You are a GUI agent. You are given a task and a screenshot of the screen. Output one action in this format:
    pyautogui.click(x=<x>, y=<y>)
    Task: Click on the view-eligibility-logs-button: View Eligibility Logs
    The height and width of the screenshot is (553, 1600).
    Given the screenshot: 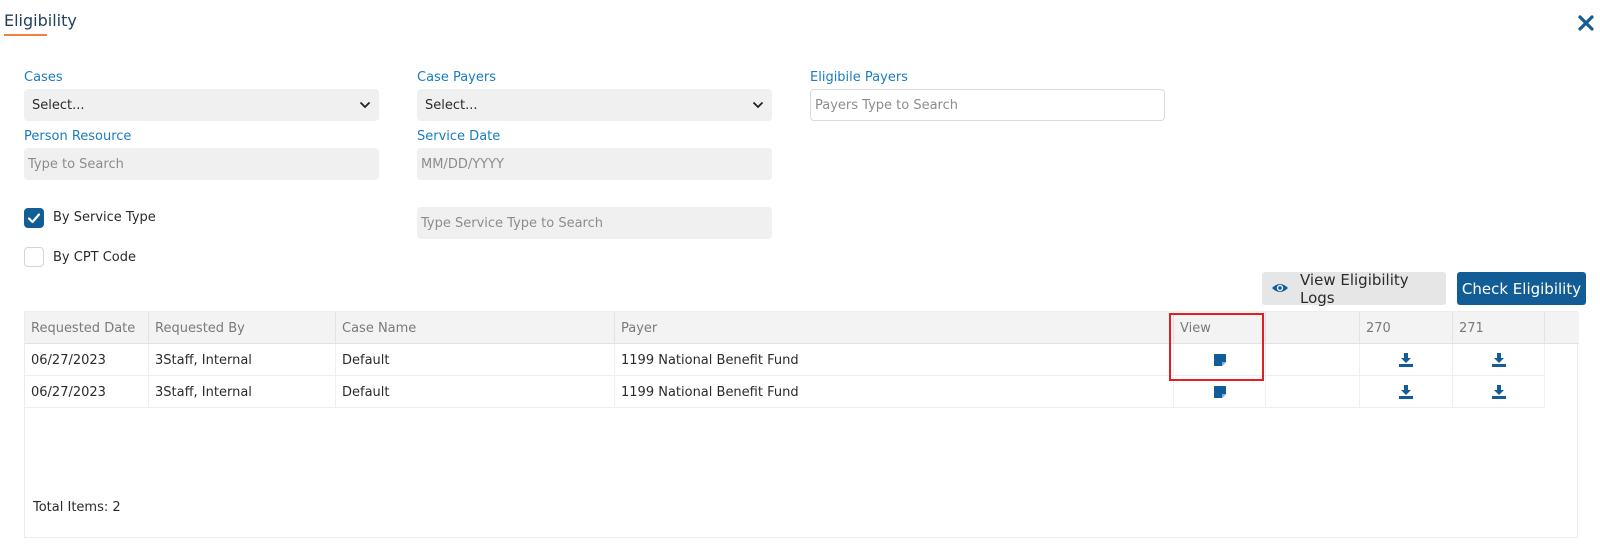 What is the action you would take?
    pyautogui.click(x=1354, y=288)
    